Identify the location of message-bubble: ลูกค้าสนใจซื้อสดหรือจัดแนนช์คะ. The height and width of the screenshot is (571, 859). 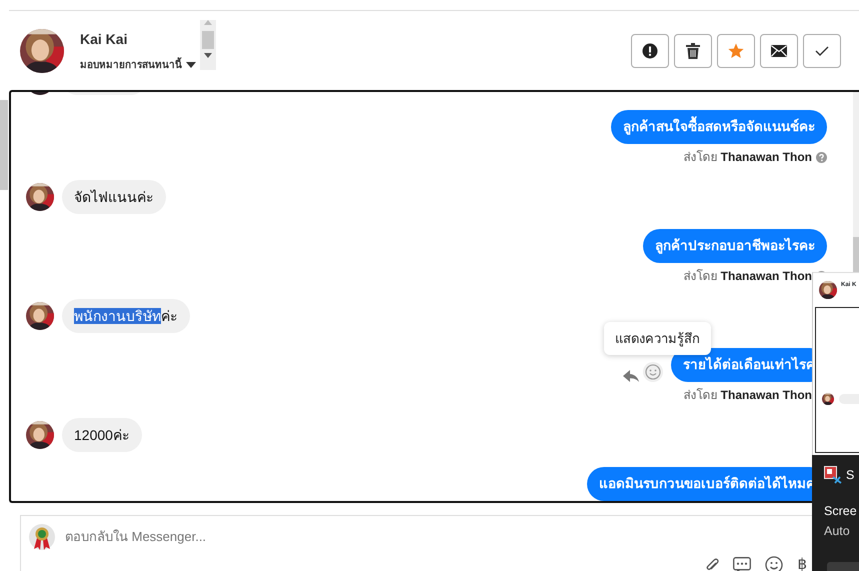
(719, 127).